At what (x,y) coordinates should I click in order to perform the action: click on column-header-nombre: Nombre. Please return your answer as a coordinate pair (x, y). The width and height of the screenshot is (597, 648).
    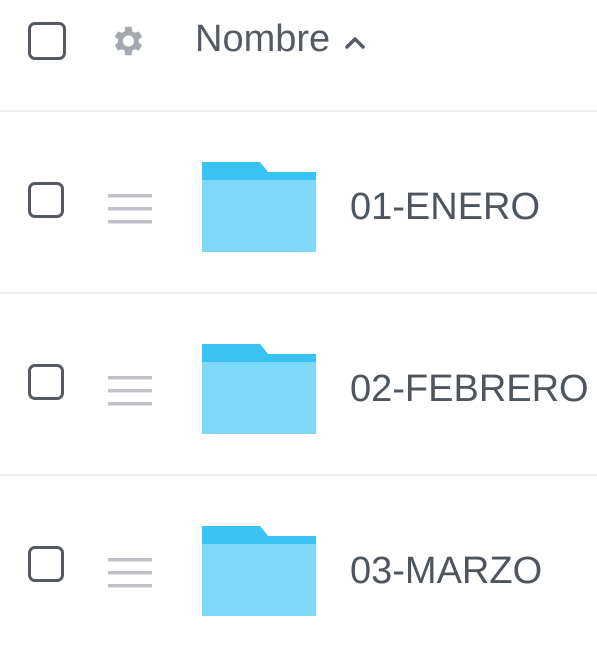
    Looking at the image, I should click on (280, 39).